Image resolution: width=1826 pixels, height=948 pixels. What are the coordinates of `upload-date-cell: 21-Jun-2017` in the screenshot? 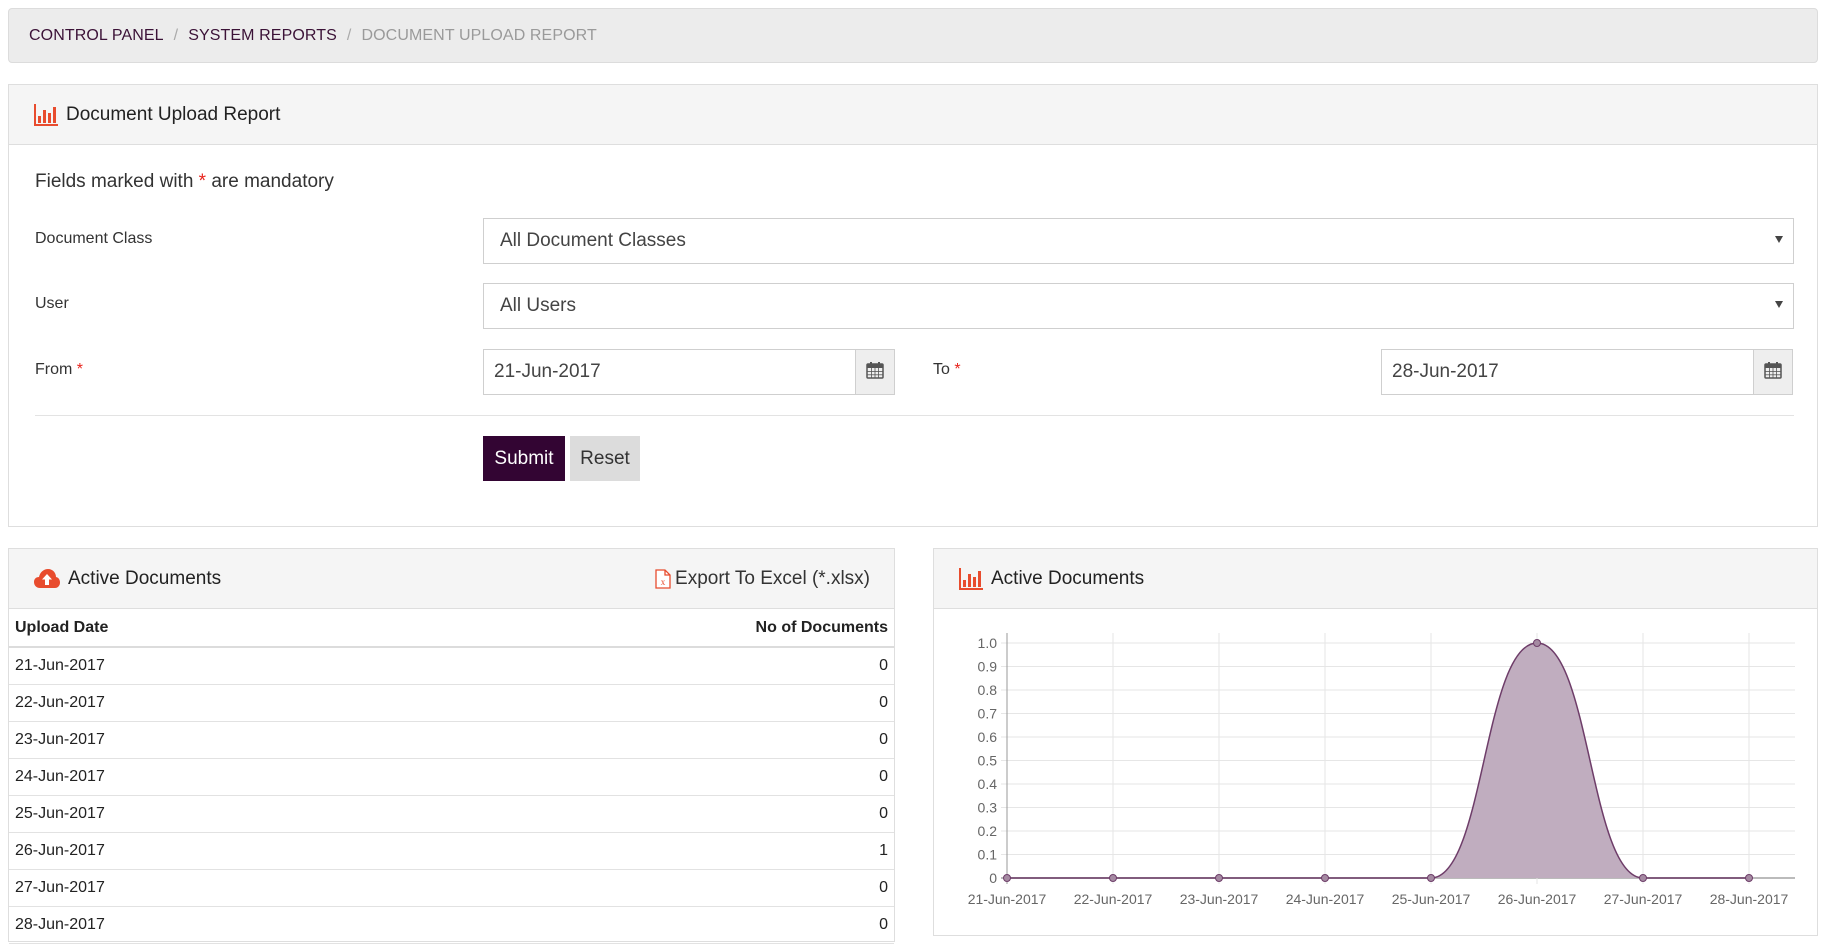 It's located at (60, 665).